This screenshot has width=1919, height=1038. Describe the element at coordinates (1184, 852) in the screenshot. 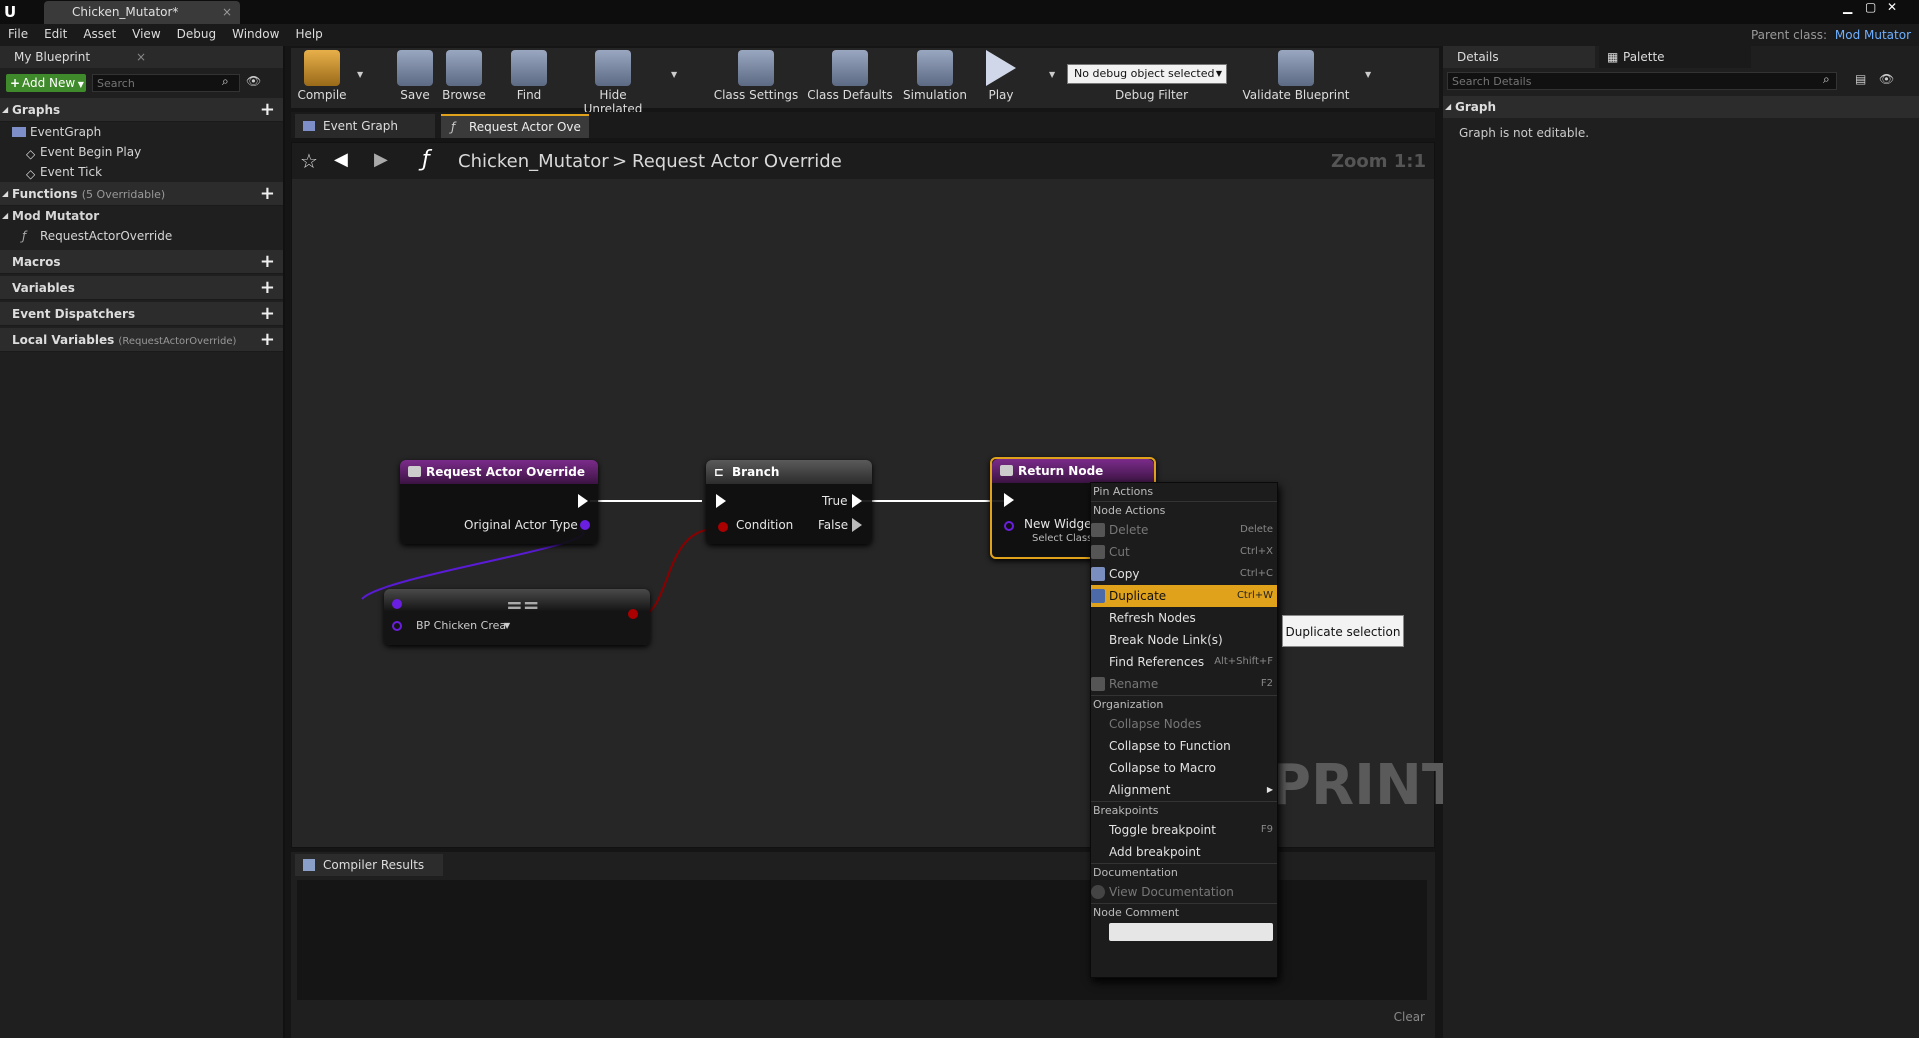

I see `menu-item-add-breakpoint: Add breakpoint` at that location.